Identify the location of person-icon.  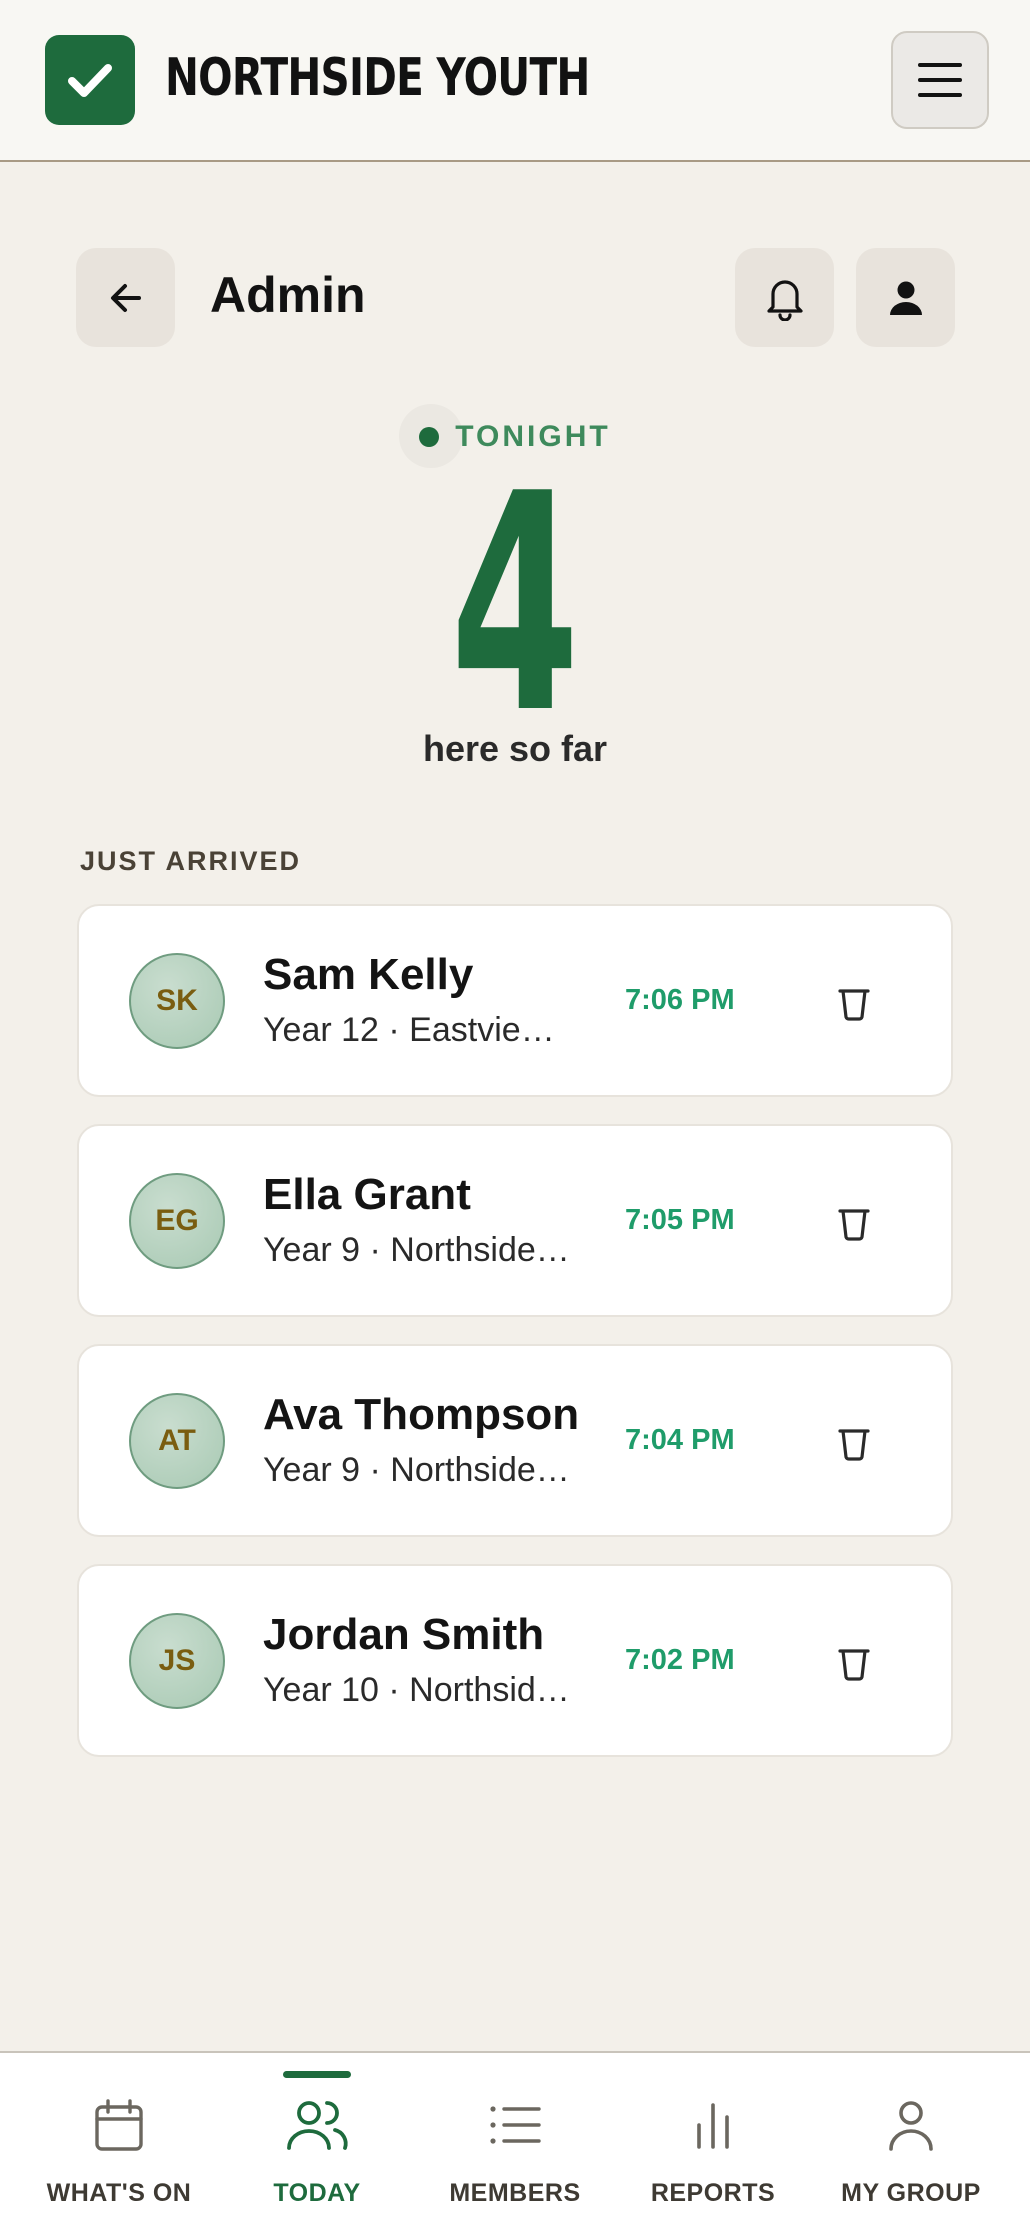
(911, 2126).